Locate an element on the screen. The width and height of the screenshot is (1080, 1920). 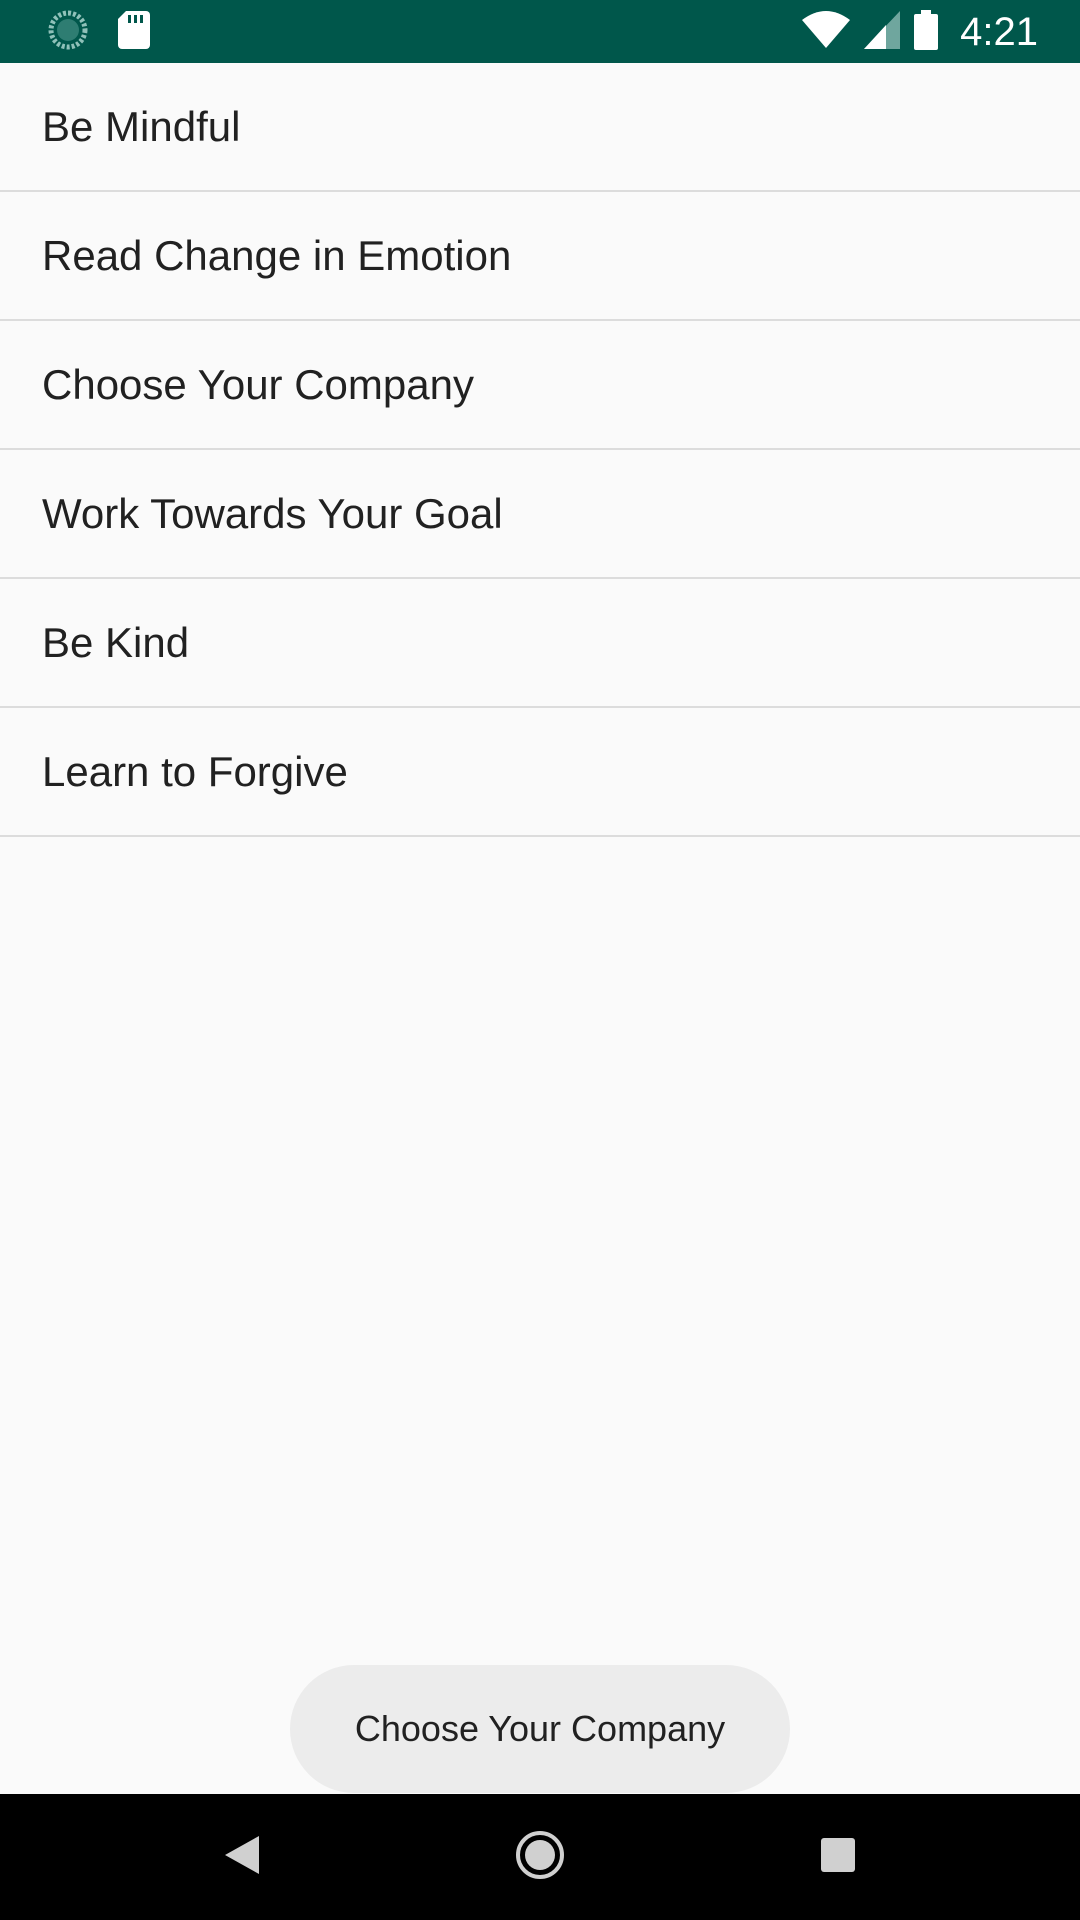
status-bar: 4:21 is located at coordinates (540, 31).